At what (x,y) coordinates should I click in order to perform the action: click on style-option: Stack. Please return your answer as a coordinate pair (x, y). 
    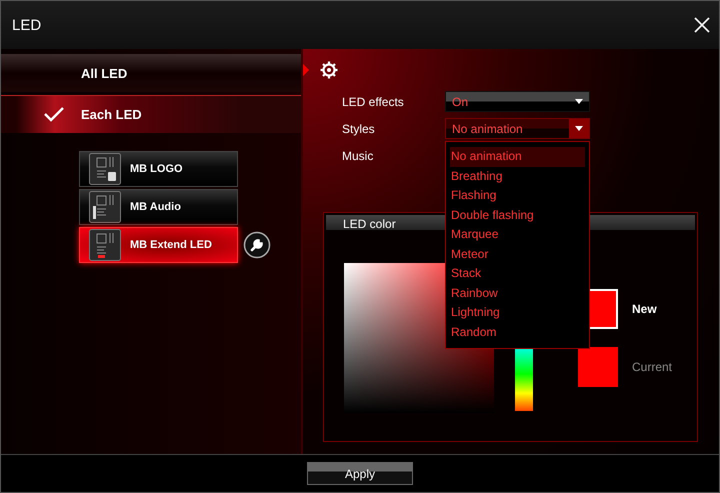
    Looking at the image, I should click on (517, 274).